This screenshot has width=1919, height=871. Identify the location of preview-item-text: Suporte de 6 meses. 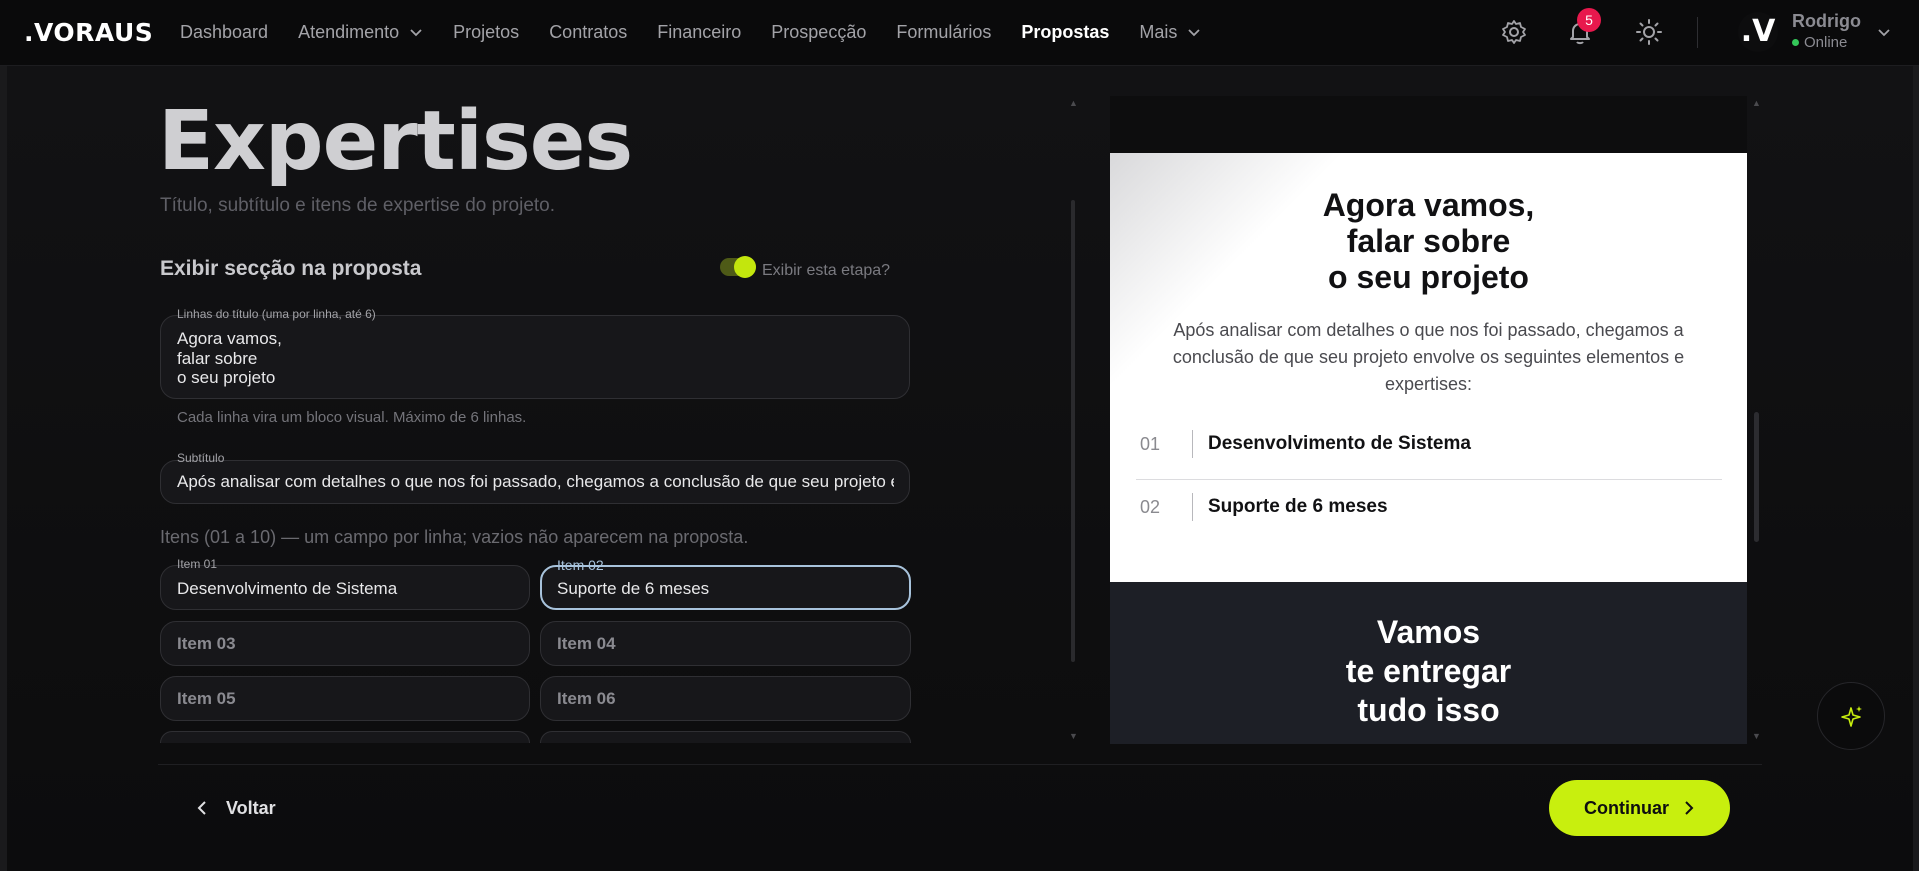
(1298, 506).